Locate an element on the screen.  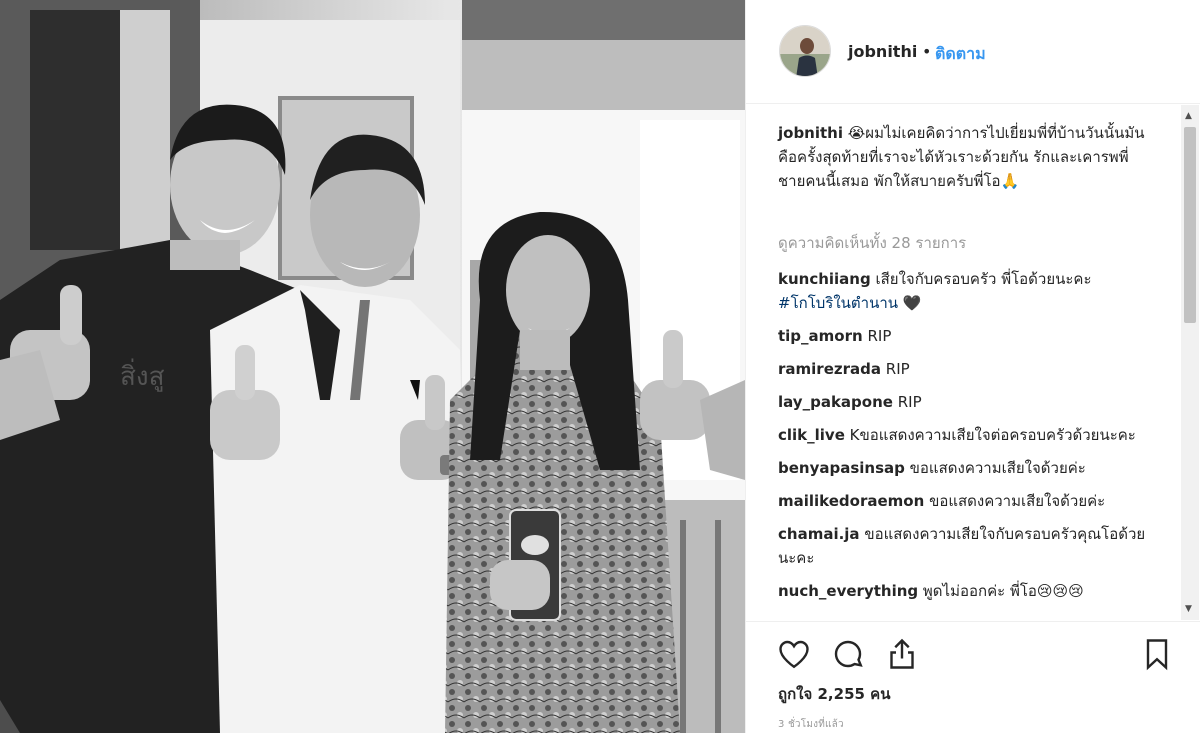
comment-text: Kขอแสดงความเสียใจต่อครอบครัวด้วยนะคะ is located at coordinates (992, 435).